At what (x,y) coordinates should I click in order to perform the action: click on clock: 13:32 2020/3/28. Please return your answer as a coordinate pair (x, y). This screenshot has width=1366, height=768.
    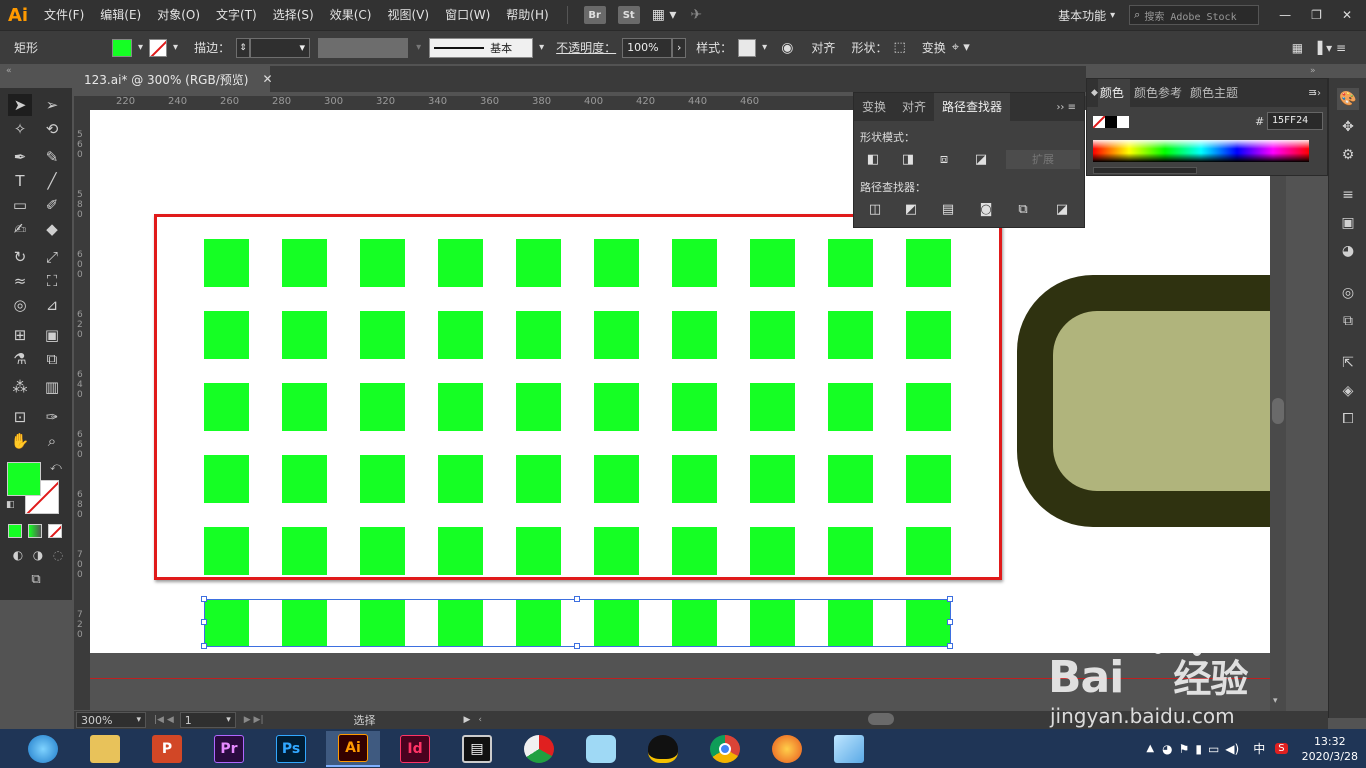
    Looking at the image, I should click on (1330, 749).